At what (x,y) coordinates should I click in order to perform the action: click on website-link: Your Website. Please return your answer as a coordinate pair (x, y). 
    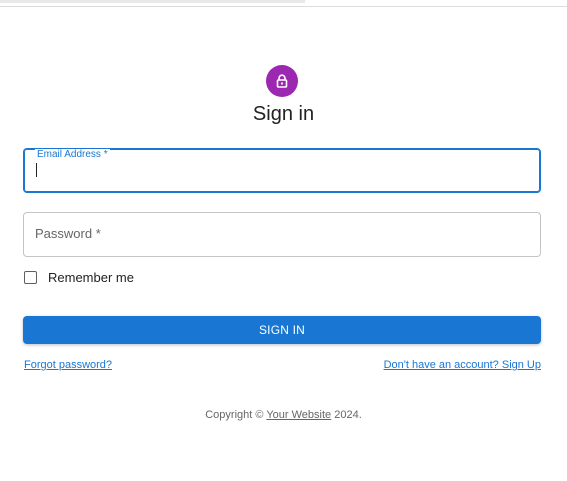
    Looking at the image, I should click on (298, 415).